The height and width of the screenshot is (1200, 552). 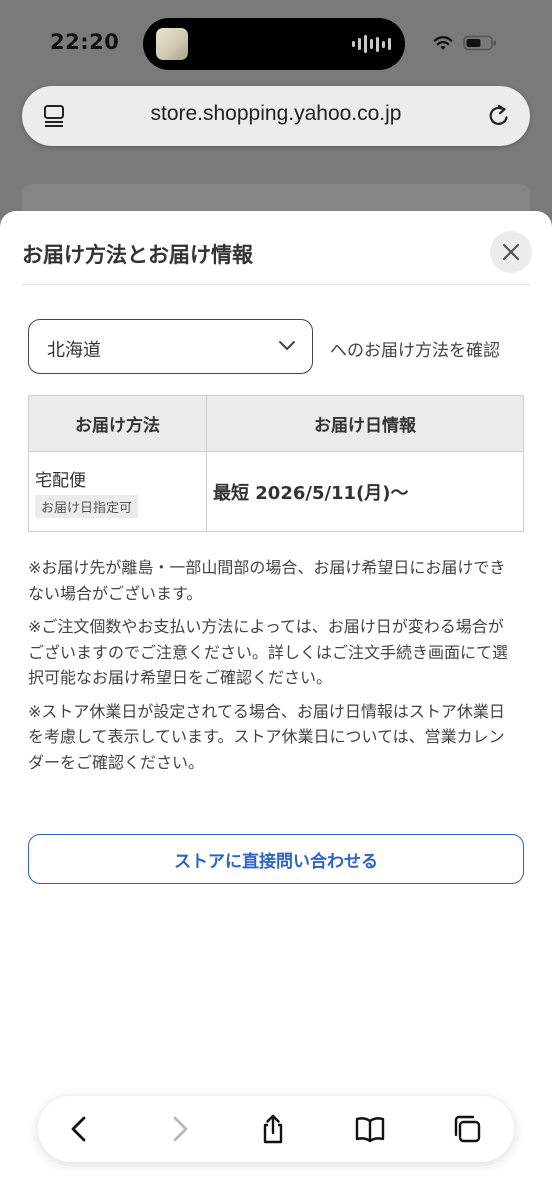 I want to click on date-specifiable-badge: お届け日指定可, so click(x=87, y=506).